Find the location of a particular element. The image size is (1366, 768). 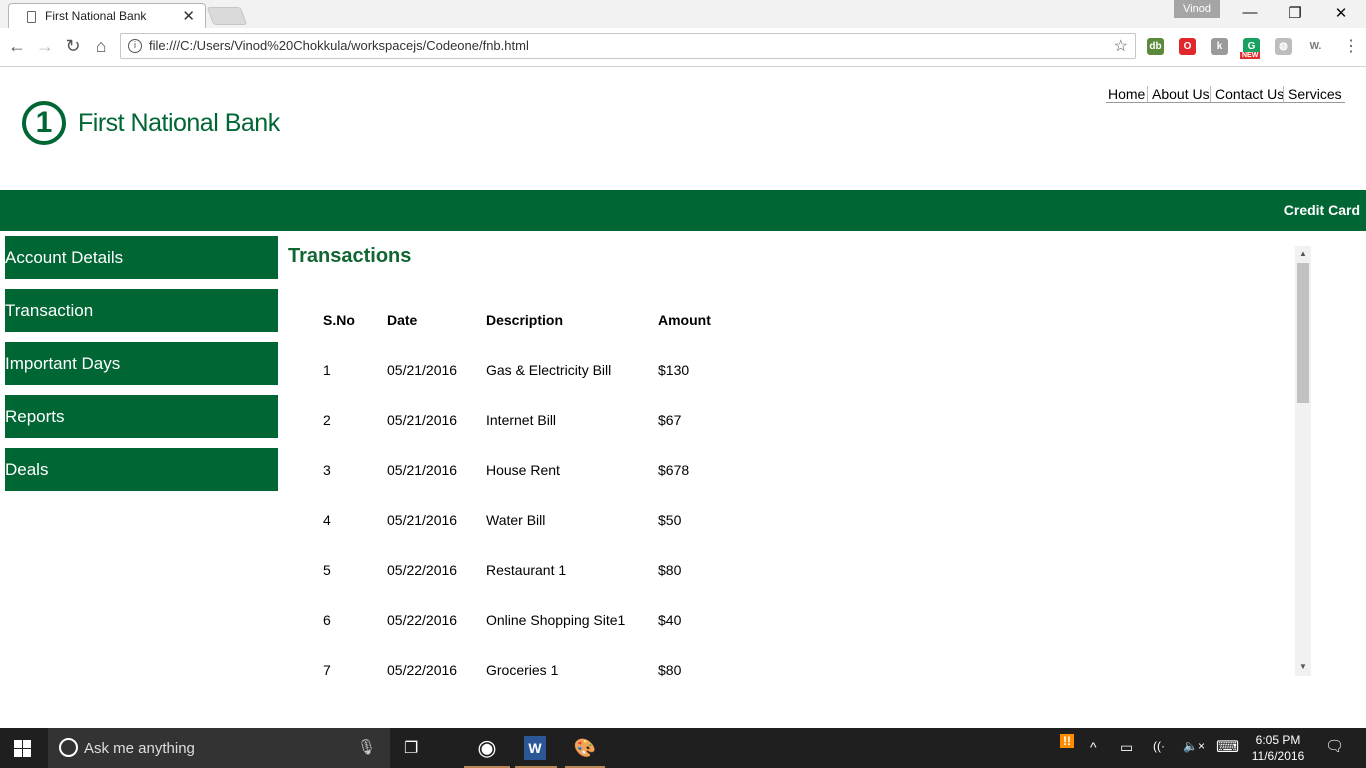

k-extension-icon: k is located at coordinates (1219, 46).